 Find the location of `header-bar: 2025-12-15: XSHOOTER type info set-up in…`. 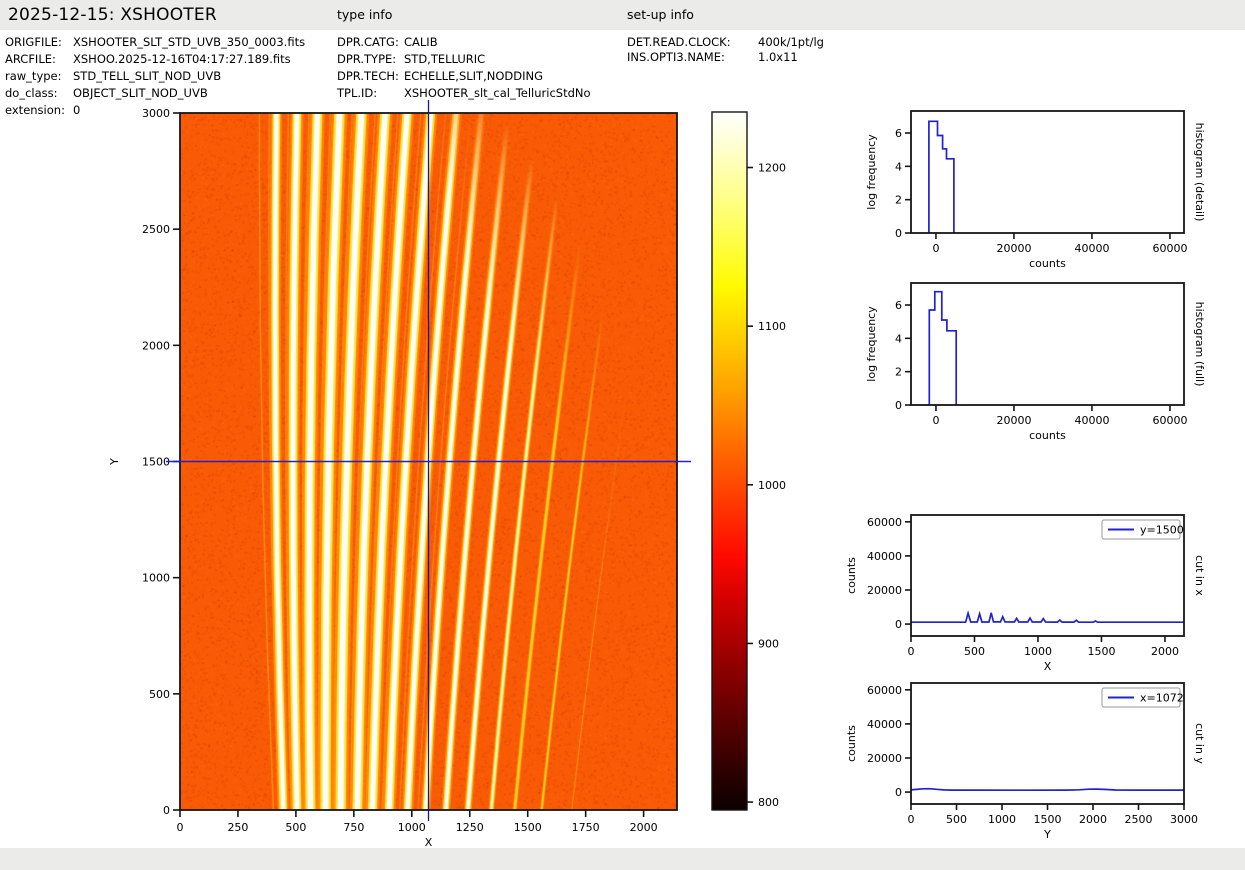

header-bar: 2025-12-15: XSHOOTER type info set-up in… is located at coordinates (622, 15).